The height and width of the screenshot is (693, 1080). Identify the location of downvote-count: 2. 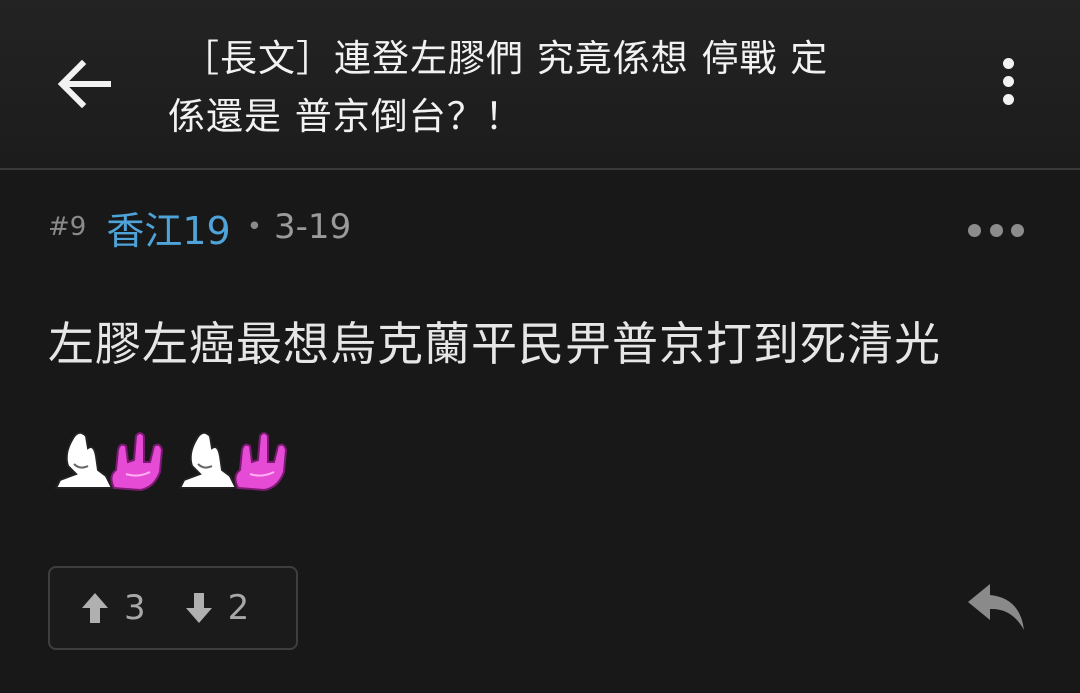
(238, 608).